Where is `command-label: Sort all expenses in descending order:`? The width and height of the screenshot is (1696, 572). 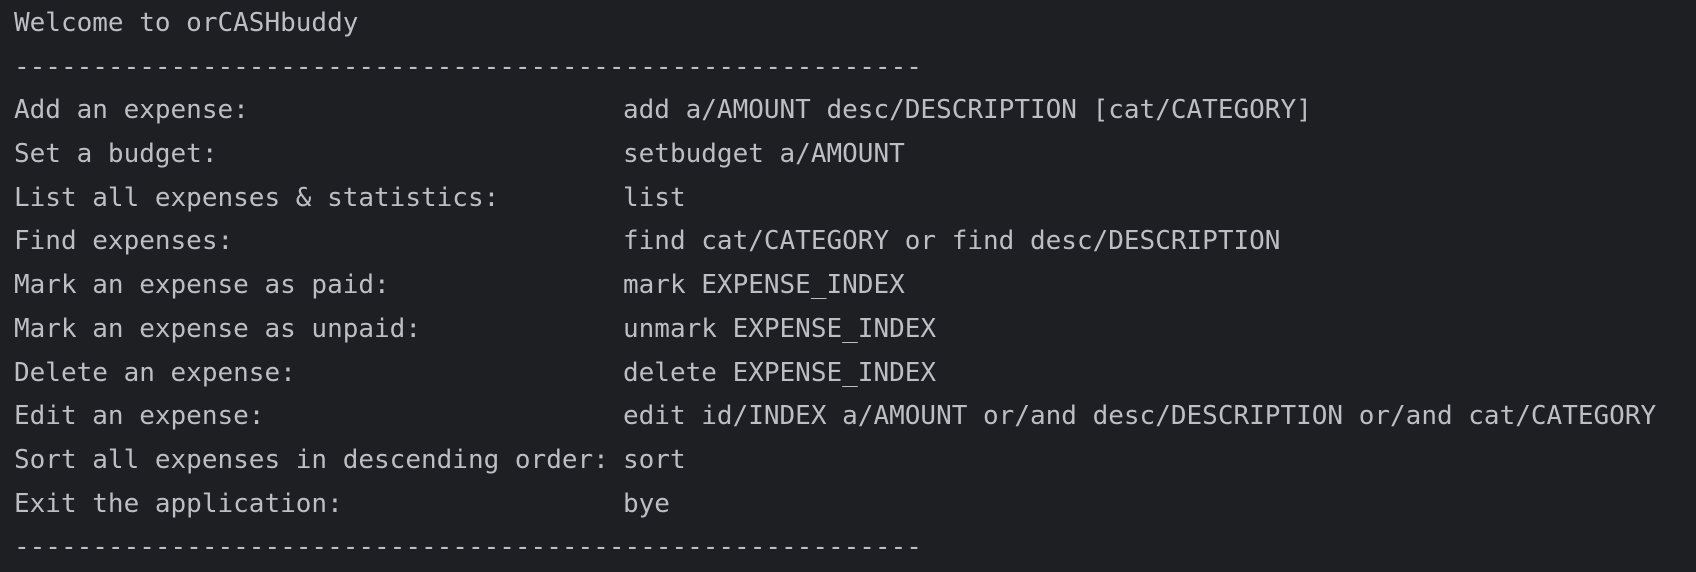
command-label: Sort all expenses in descending order: is located at coordinates (311, 459).